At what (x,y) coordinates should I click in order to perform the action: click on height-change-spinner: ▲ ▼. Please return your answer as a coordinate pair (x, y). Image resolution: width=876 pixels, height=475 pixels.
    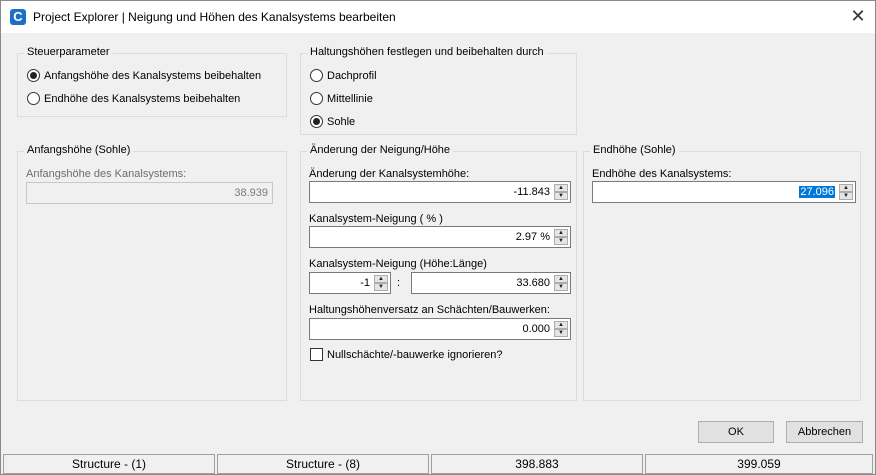
    Looking at the image, I should click on (561, 192).